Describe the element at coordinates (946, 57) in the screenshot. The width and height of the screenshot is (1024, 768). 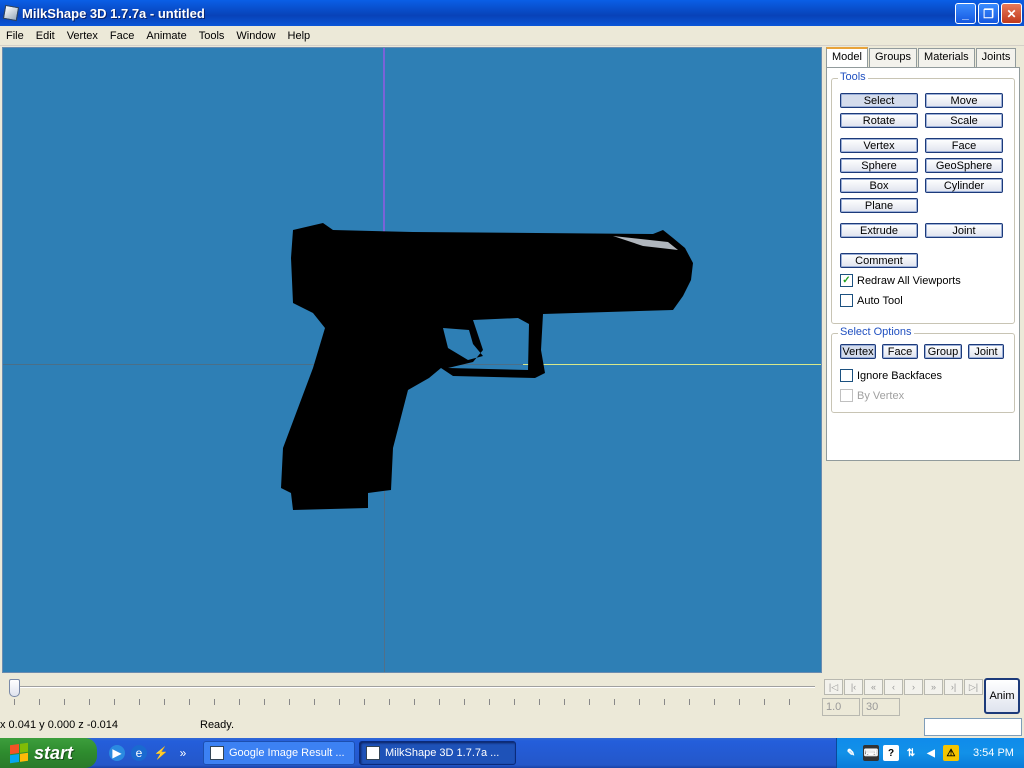
I see `tab-materials: Materials` at that location.